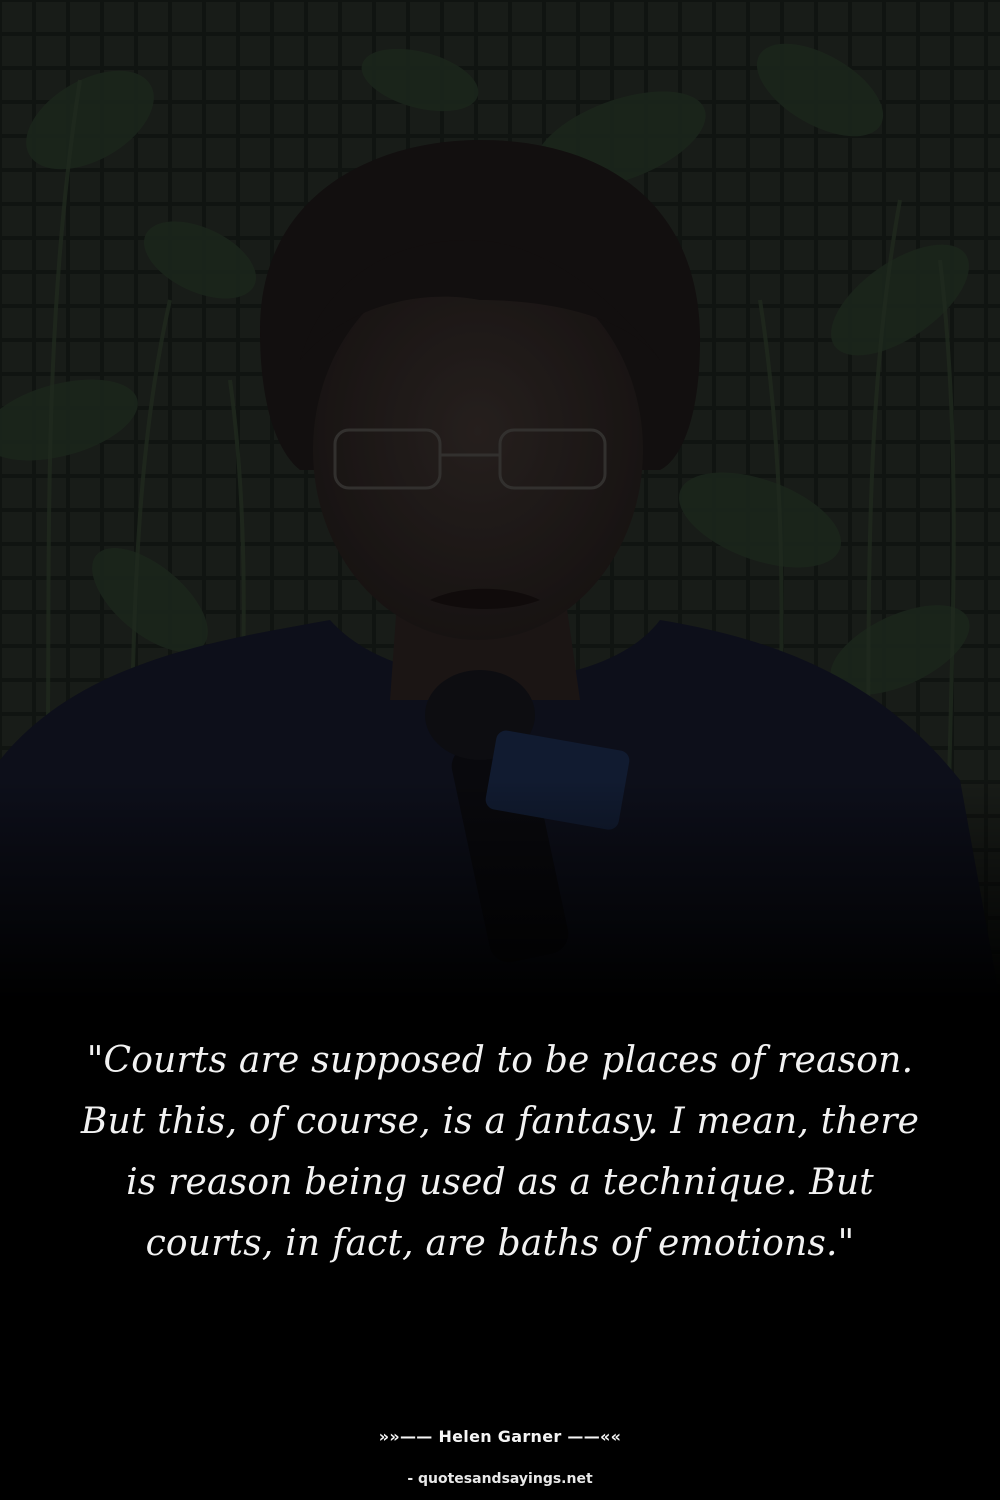 This screenshot has width=1000, height=1500. Describe the element at coordinates (500, 1436) in the screenshot. I see `quote-author: »»—— Helen Garner ——««` at that location.